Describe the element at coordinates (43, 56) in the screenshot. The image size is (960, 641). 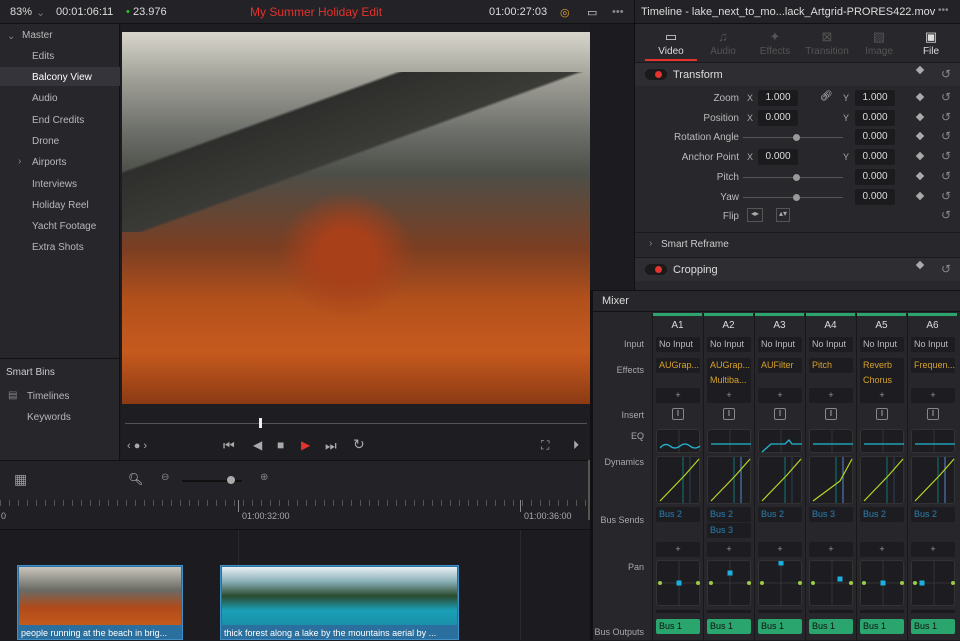
I see `bin-edits: Edits` at that location.